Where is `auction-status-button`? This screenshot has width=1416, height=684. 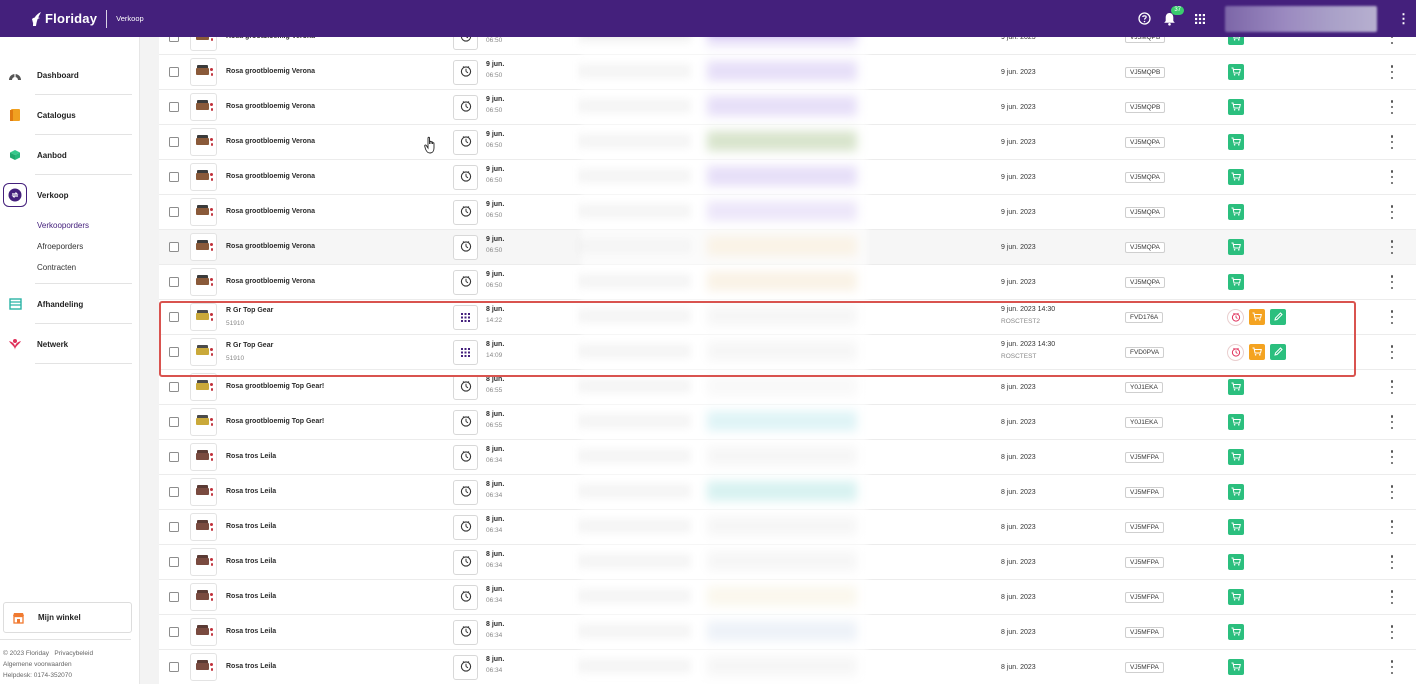 auction-status-button is located at coordinates (1235, 317).